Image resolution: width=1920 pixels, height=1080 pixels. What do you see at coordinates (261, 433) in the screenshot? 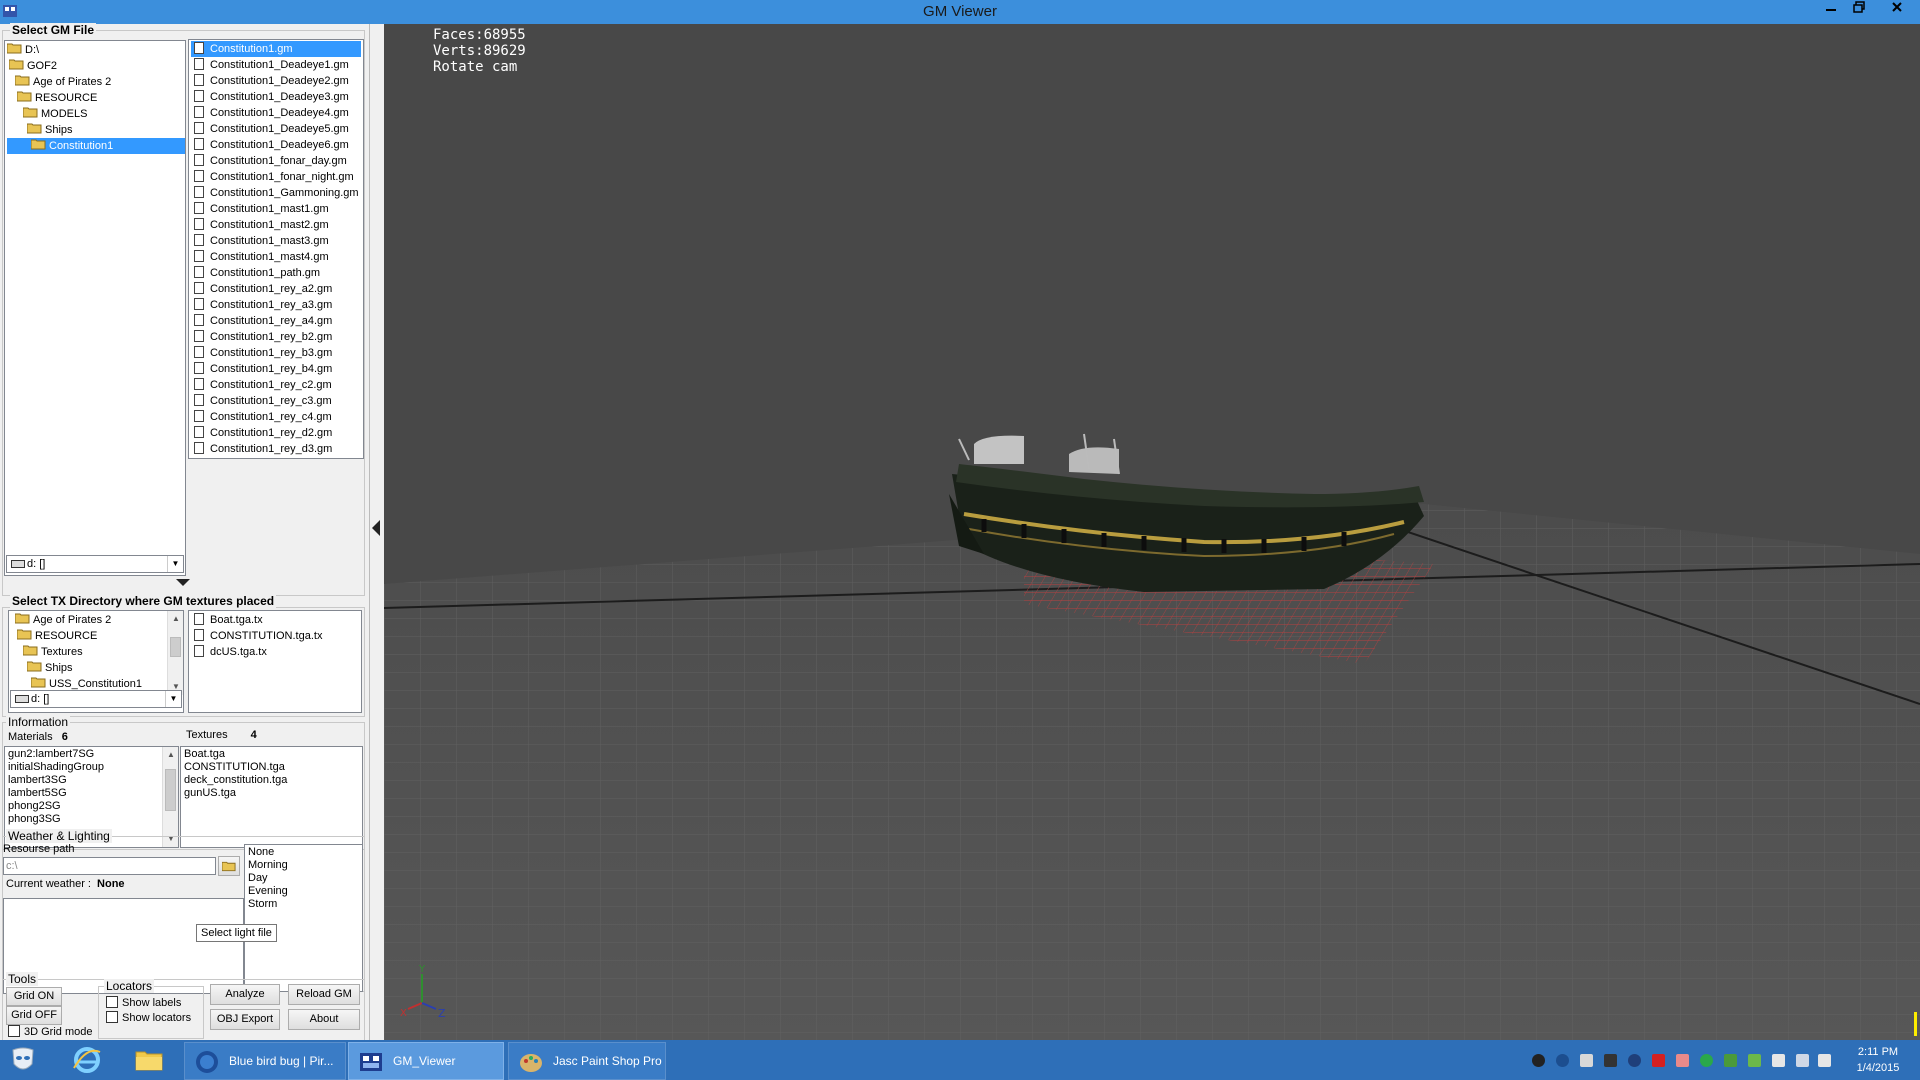
I see `gm-file-row: Constitution1_rey_d2.gm` at bounding box center [261, 433].